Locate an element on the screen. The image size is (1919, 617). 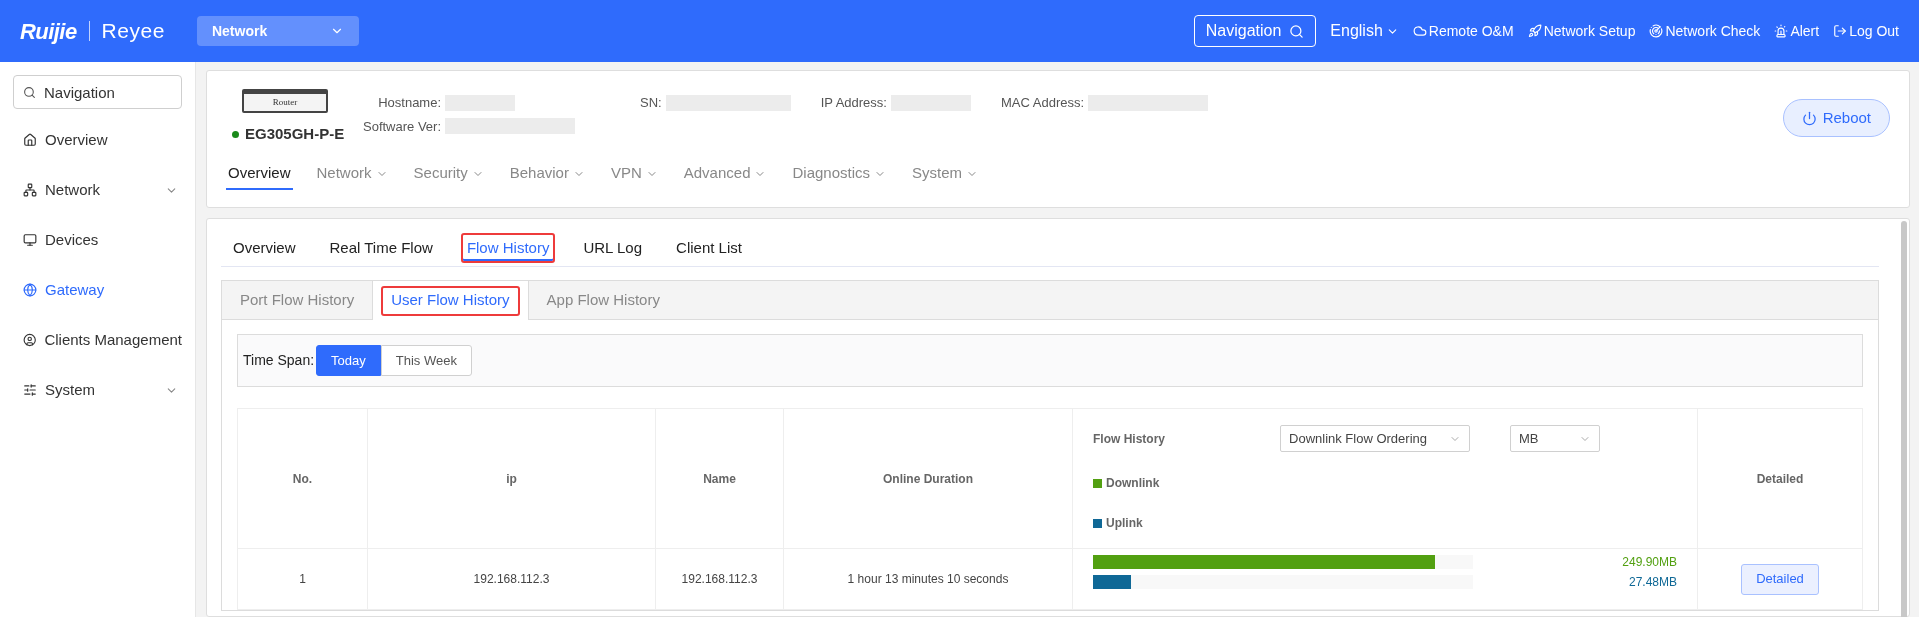
field-label: Hostname: is located at coordinates (410, 103).